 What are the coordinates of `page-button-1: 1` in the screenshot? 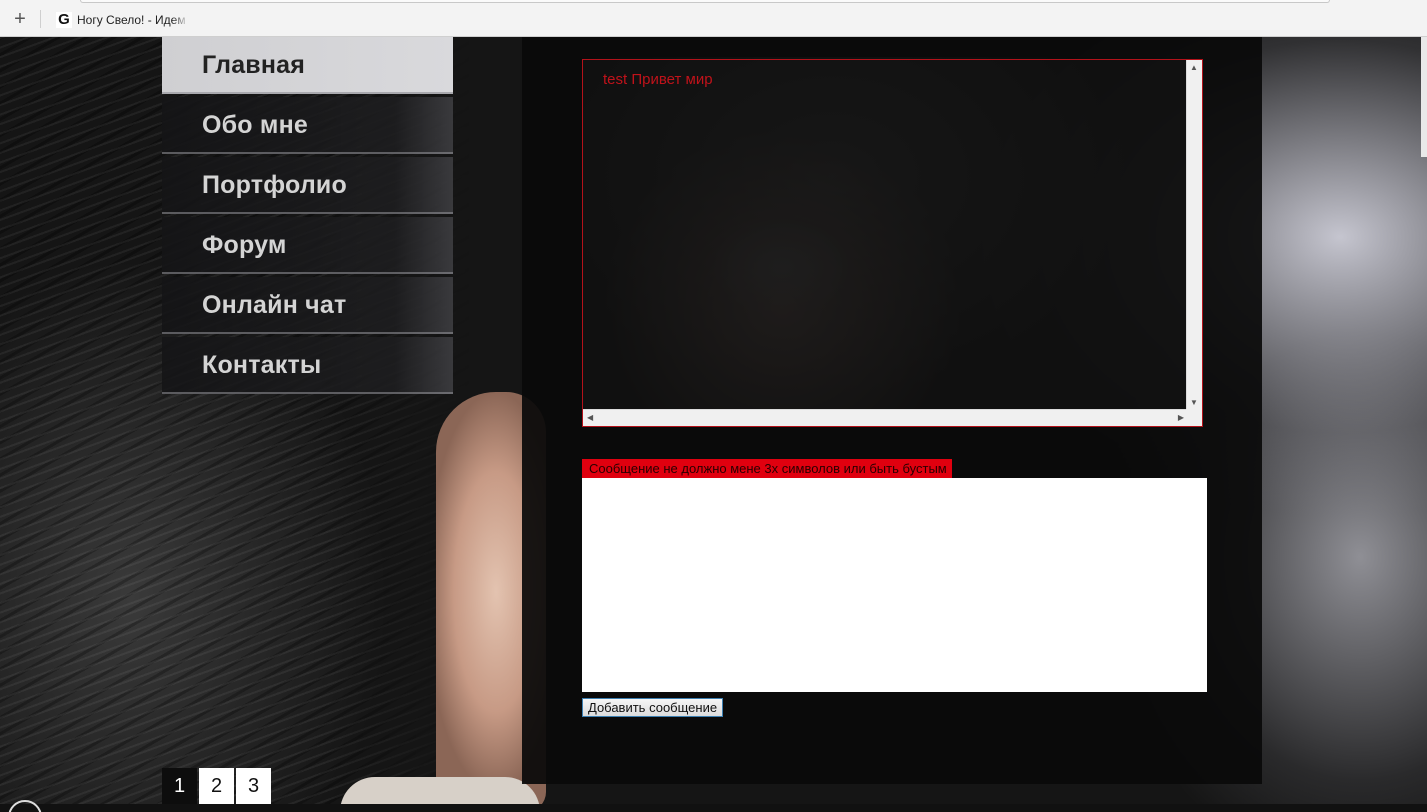 It's located at (179, 786).